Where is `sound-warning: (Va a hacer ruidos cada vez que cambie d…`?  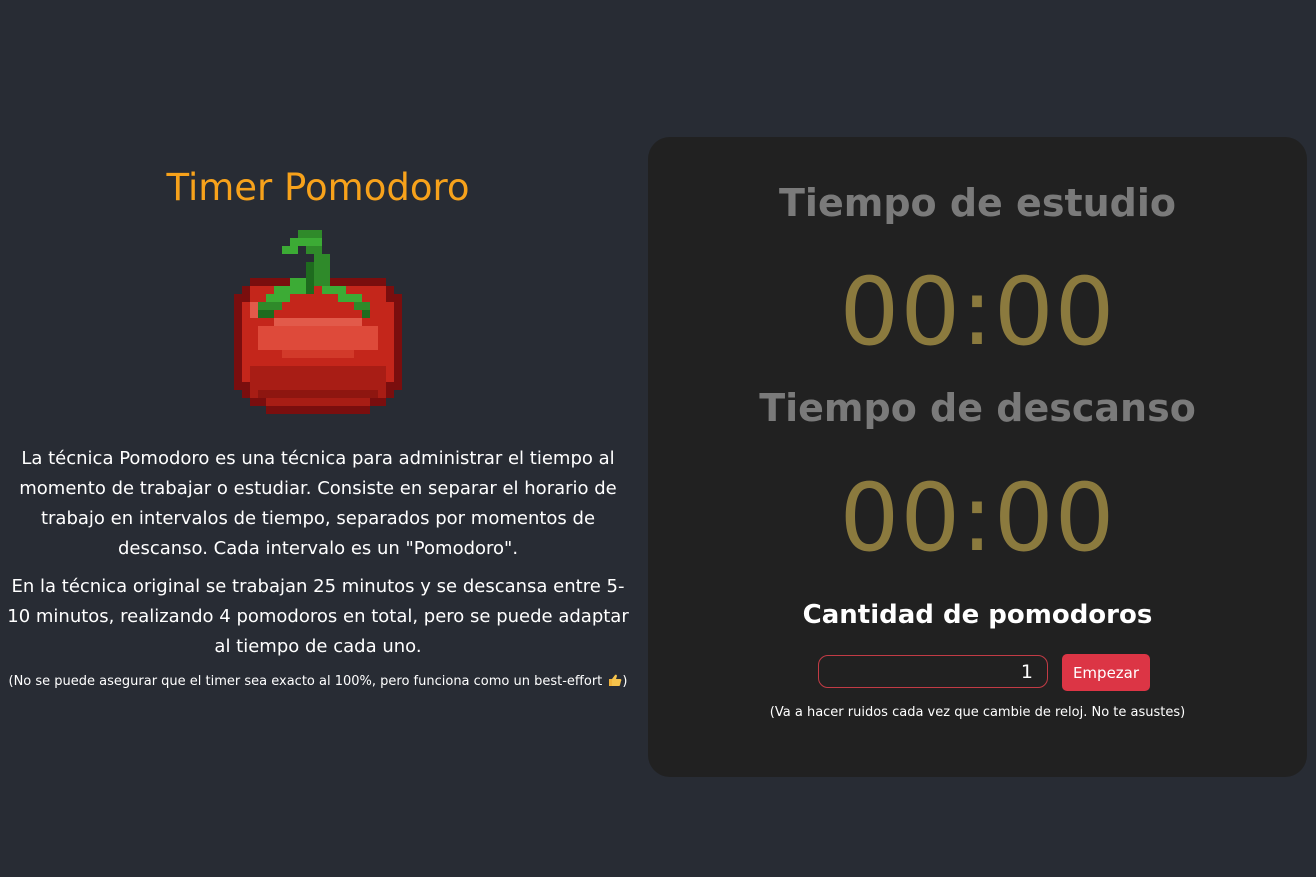
sound-warning: (Va a hacer ruidos cada vez que cambie d… is located at coordinates (977, 712).